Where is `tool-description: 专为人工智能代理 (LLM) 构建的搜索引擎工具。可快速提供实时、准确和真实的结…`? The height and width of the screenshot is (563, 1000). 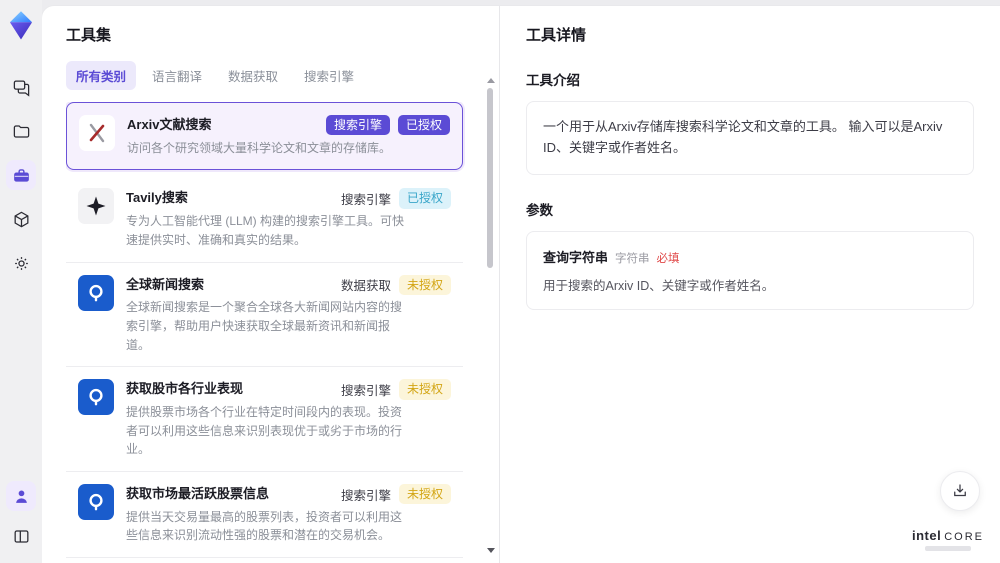 tool-description: 专为人工智能代理 (LLM) 构建的搜索引擎工具。可快速提供实时、准确和真实的结… is located at coordinates (265, 230).